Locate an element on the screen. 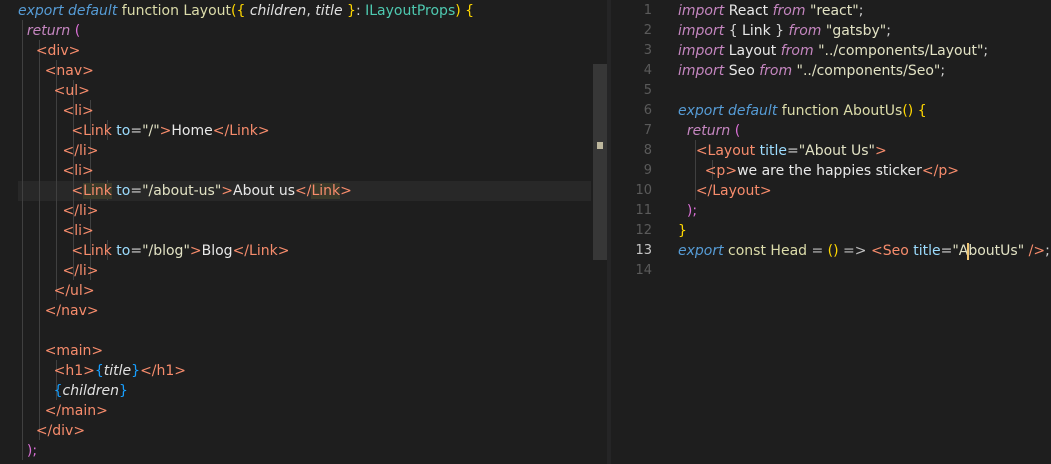 Image resolution: width=1051 pixels, height=464 pixels. code-line: 6 export default function AboutUs() { is located at coordinates (831, 111).